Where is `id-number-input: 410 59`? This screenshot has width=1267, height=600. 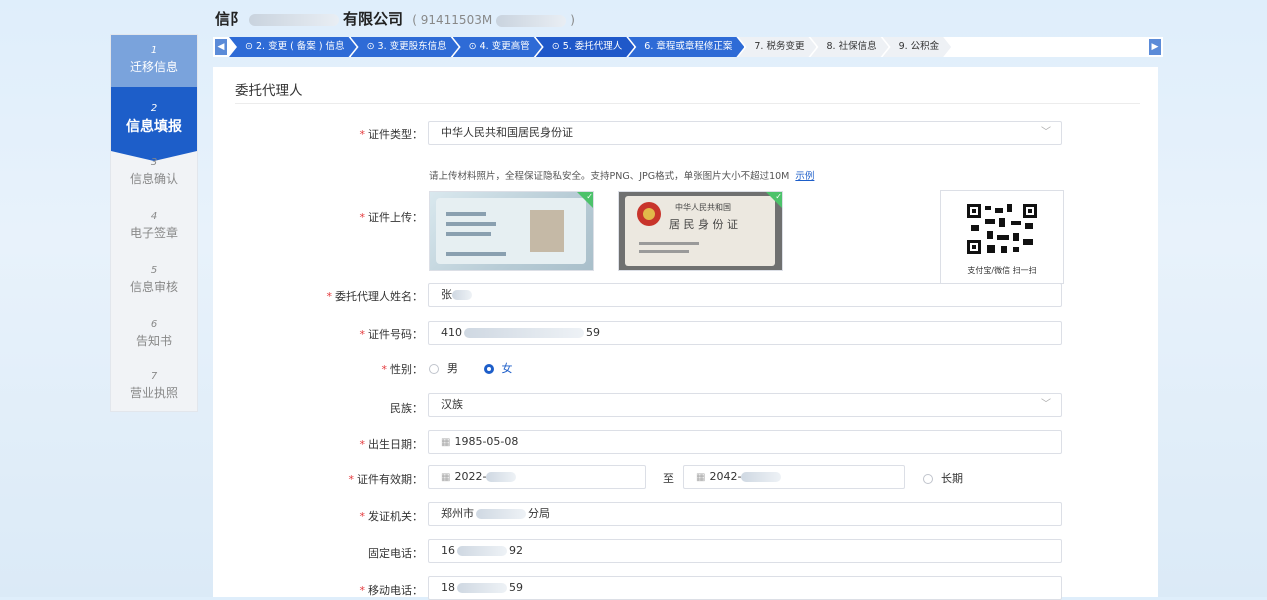 id-number-input: 410 59 is located at coordinates (745, 333).